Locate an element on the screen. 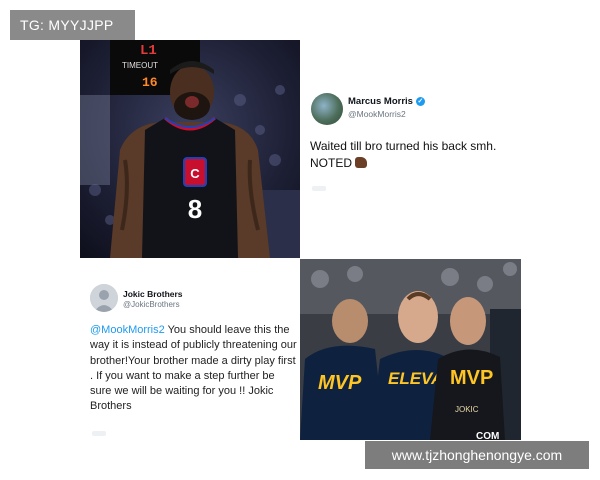  website-watermark: www.tjzhonghenongye.com is located at coordinates (477, 455).